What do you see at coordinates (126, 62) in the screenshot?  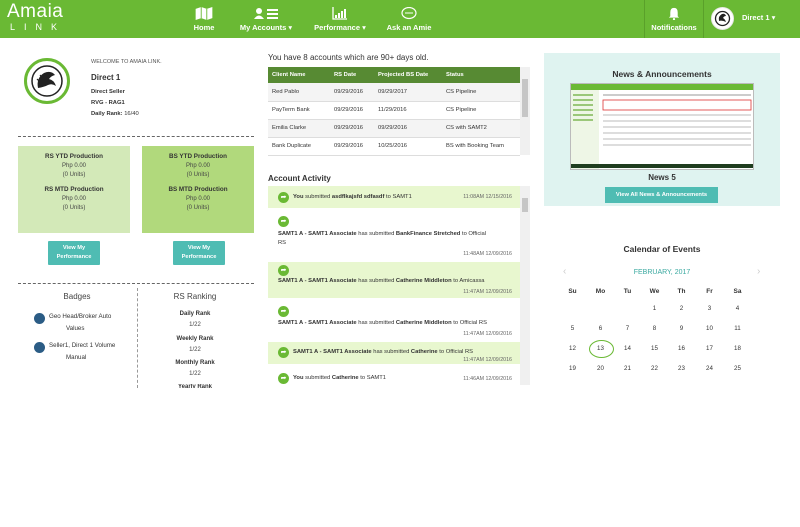 I see `welcome-text: WELCOME TO AMAIA LINK.` at bounding box center [126, 62].